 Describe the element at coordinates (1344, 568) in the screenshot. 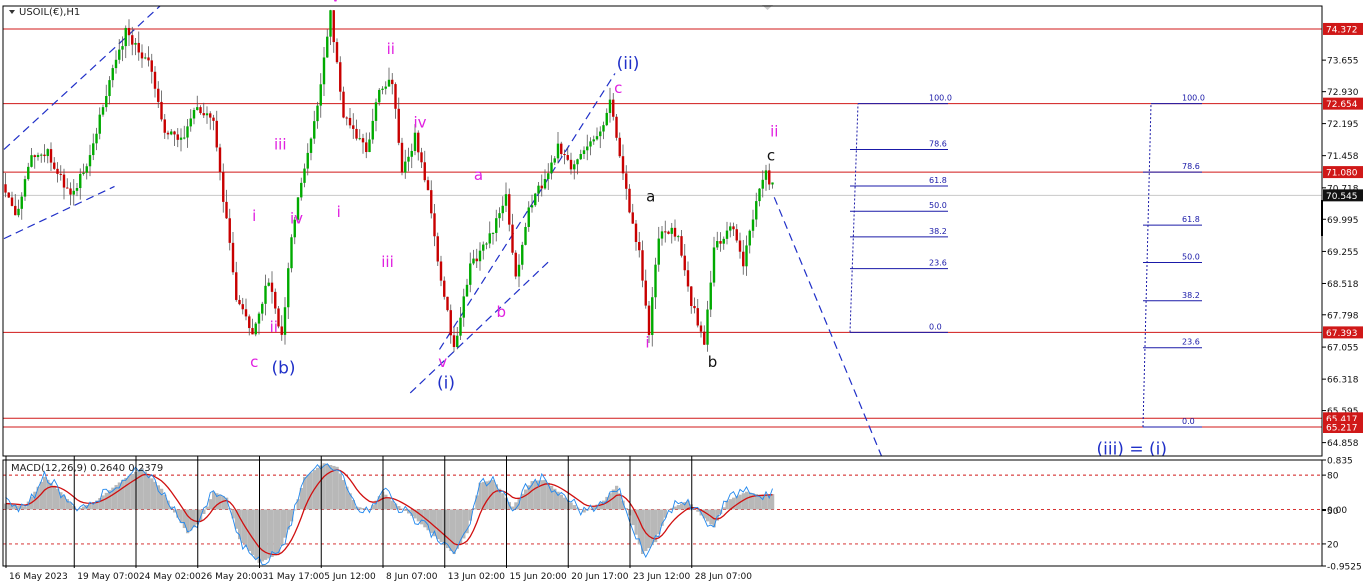

I see `macd-y-tick-label: -0.9525` at that location.